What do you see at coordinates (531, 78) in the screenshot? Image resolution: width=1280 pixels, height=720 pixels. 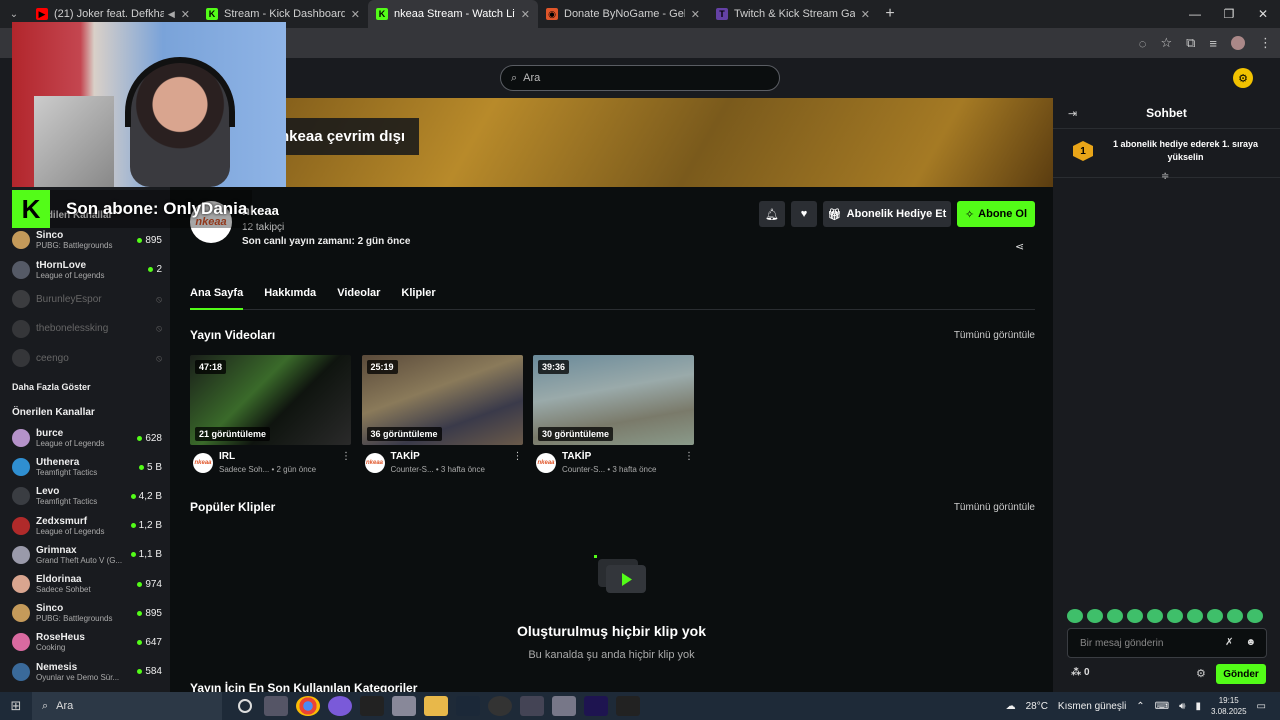 I see `search-input: Ara` at bounding box center [531, 78].